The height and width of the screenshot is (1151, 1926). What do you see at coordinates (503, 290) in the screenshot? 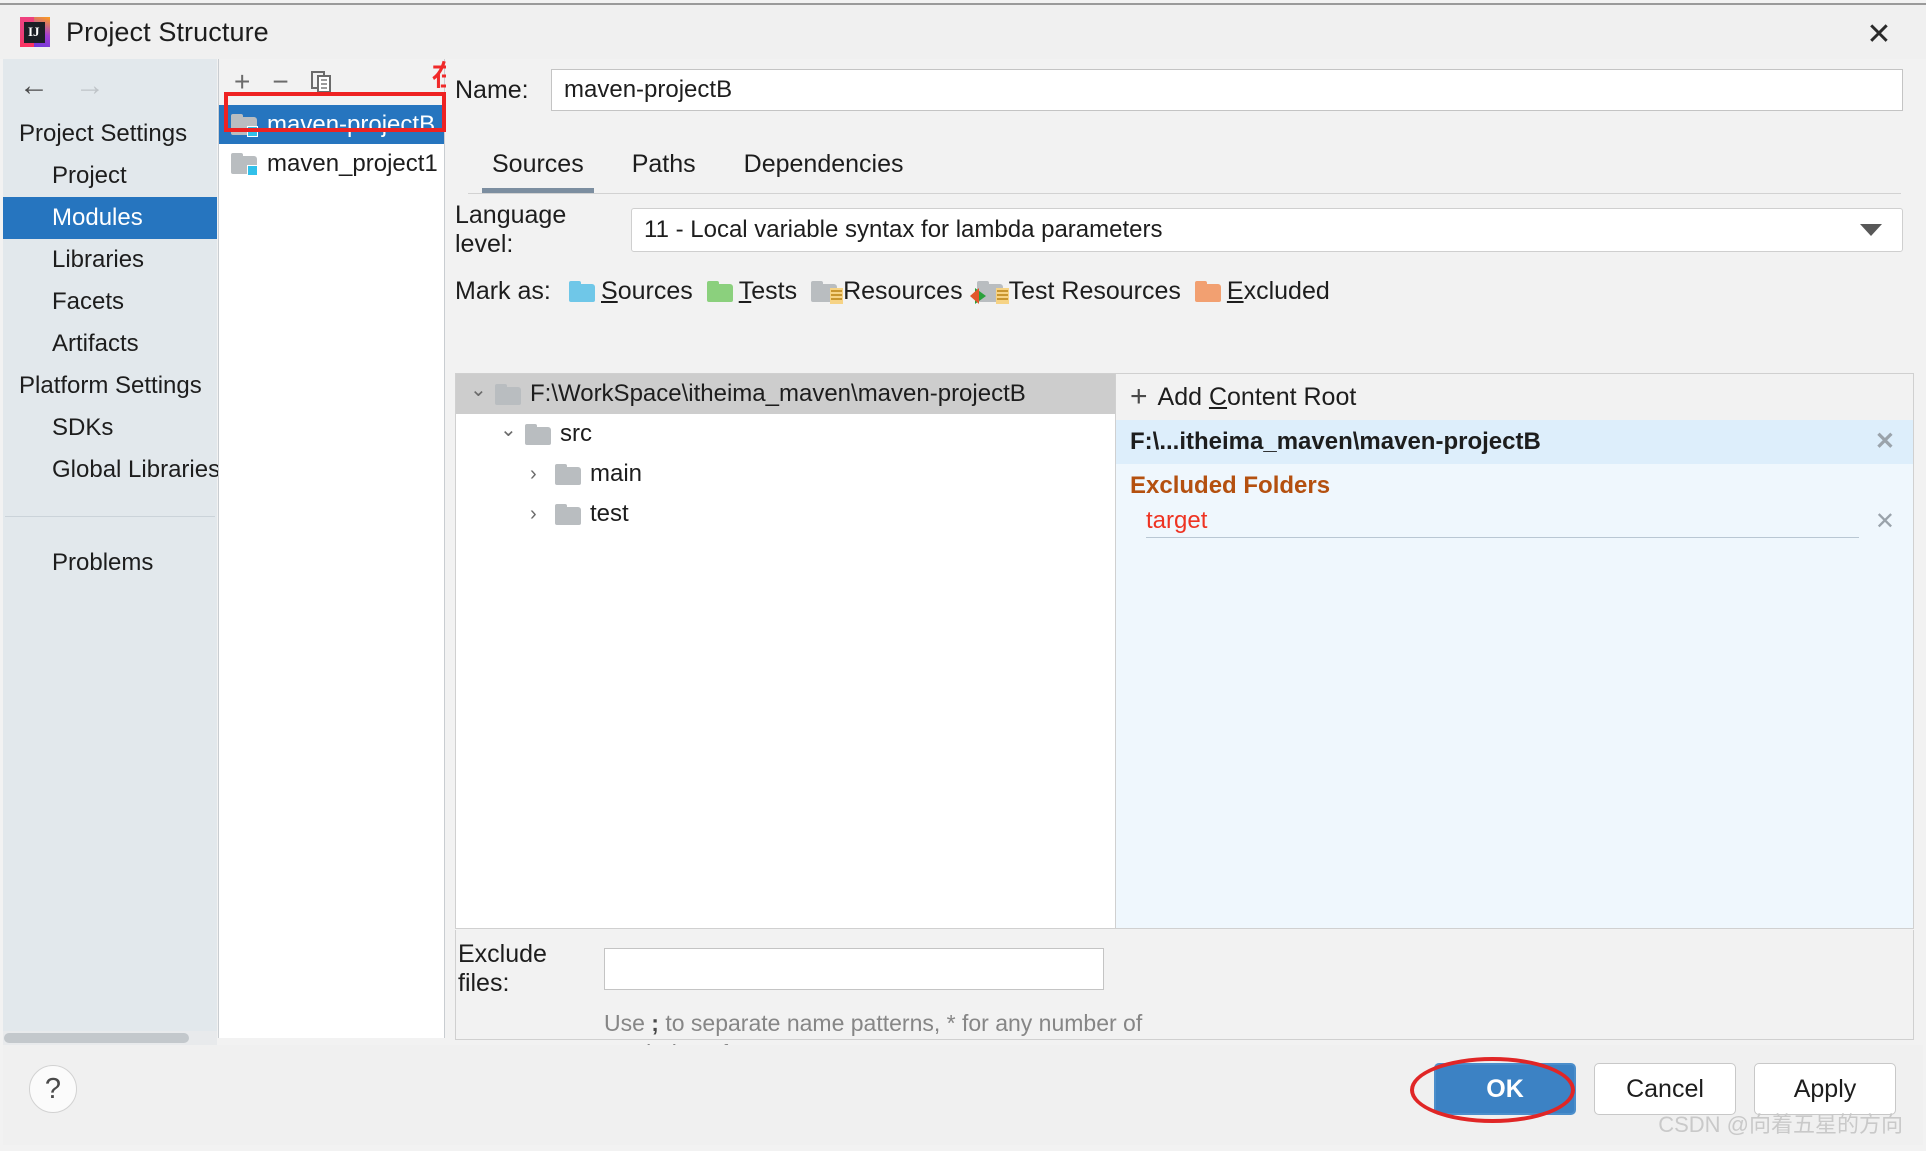
I see `mark-as-label: Mark as:` at bounding box center [503, 290].